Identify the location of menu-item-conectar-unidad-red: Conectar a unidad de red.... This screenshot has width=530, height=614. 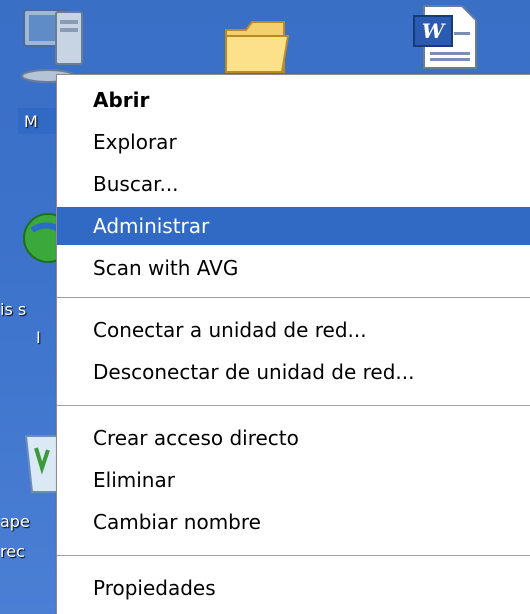
(293, 330).